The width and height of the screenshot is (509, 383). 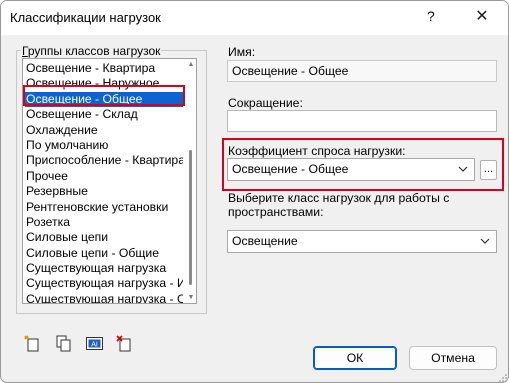 What do you see at coordinates (104, 160) in the screenshot?
I see `list-item: Приспособление - Квартира` at bounding box center [104, 160].